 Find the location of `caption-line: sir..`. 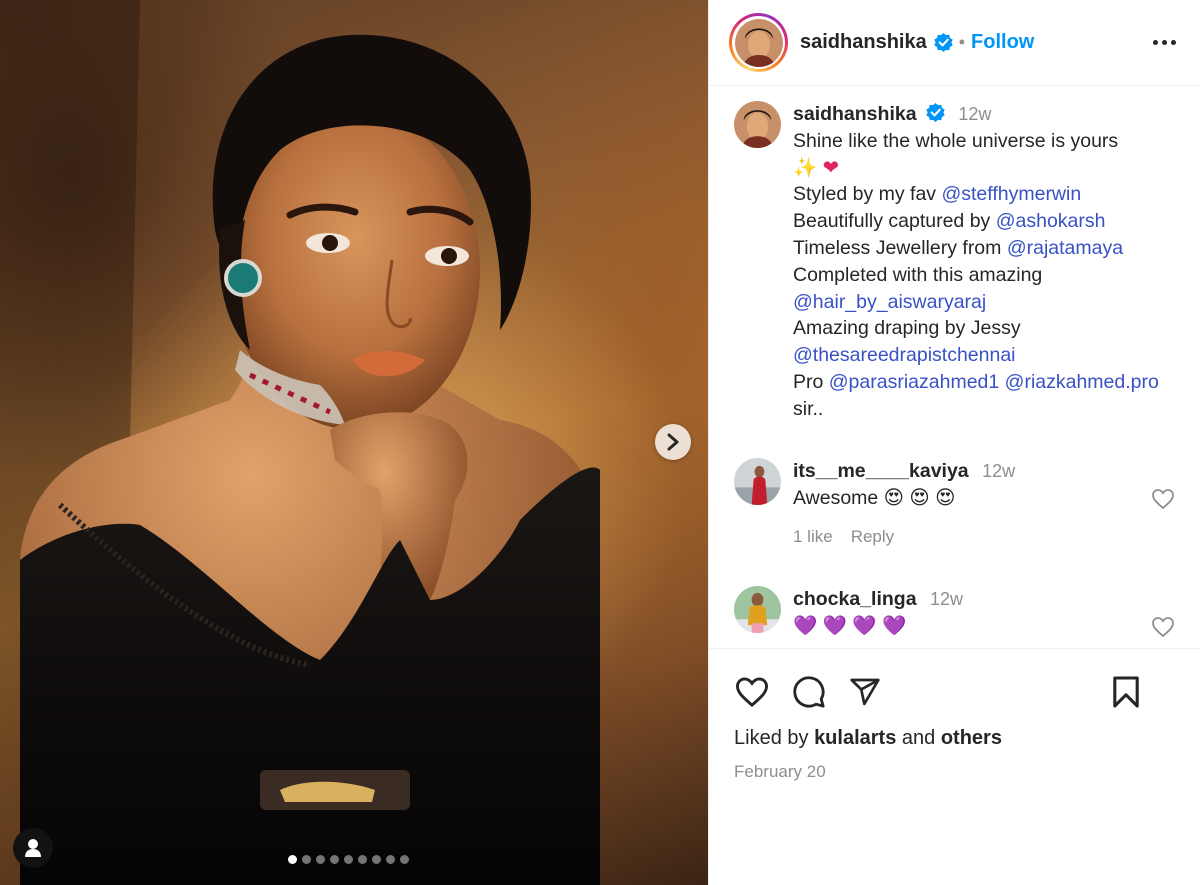

caption-line: sir.. is located at coordinates (808, 408).